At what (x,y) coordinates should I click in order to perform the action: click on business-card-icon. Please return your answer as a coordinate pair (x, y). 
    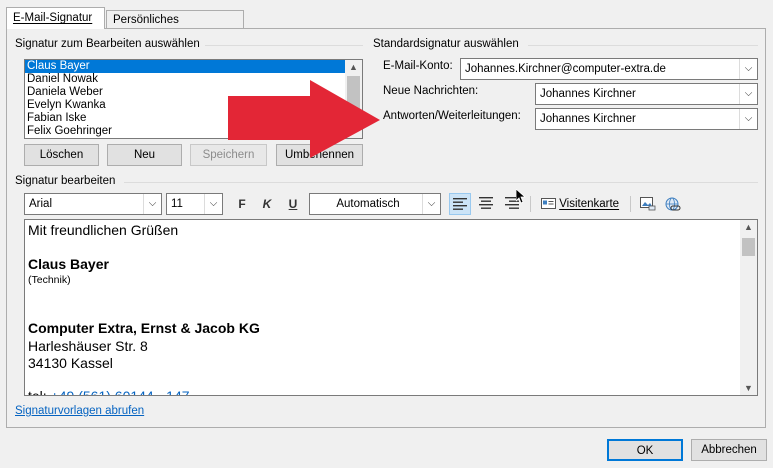
    Looking at the image, I should click on (548, 204).